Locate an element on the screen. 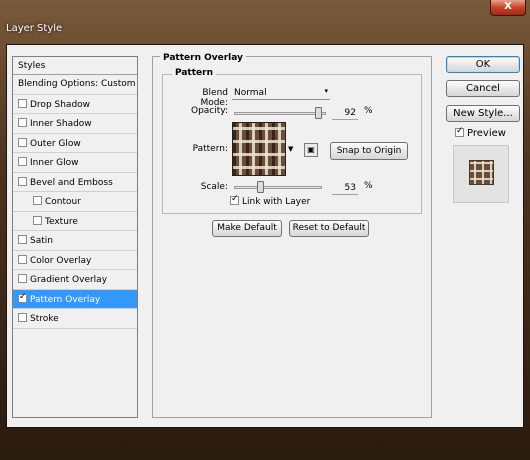 The image size is (530, 460). style-item-label: Inner Shadow is located at coordinates (61, 124).